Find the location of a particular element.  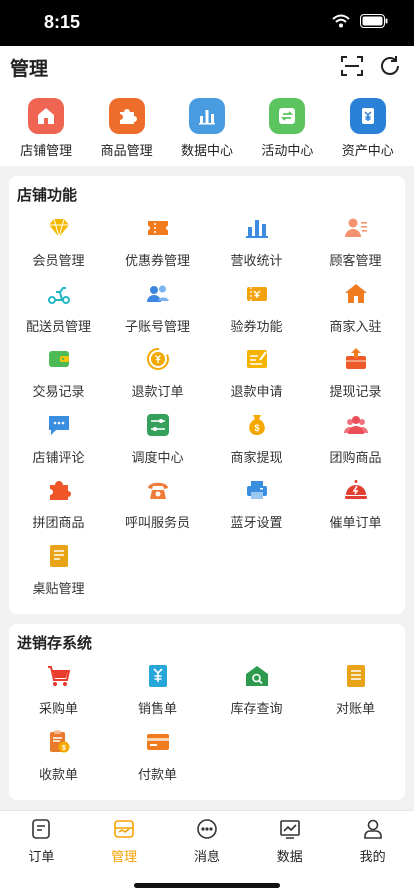

grid-item-coupon-management: 优惠券管理 is located at coordinates (157, 249).